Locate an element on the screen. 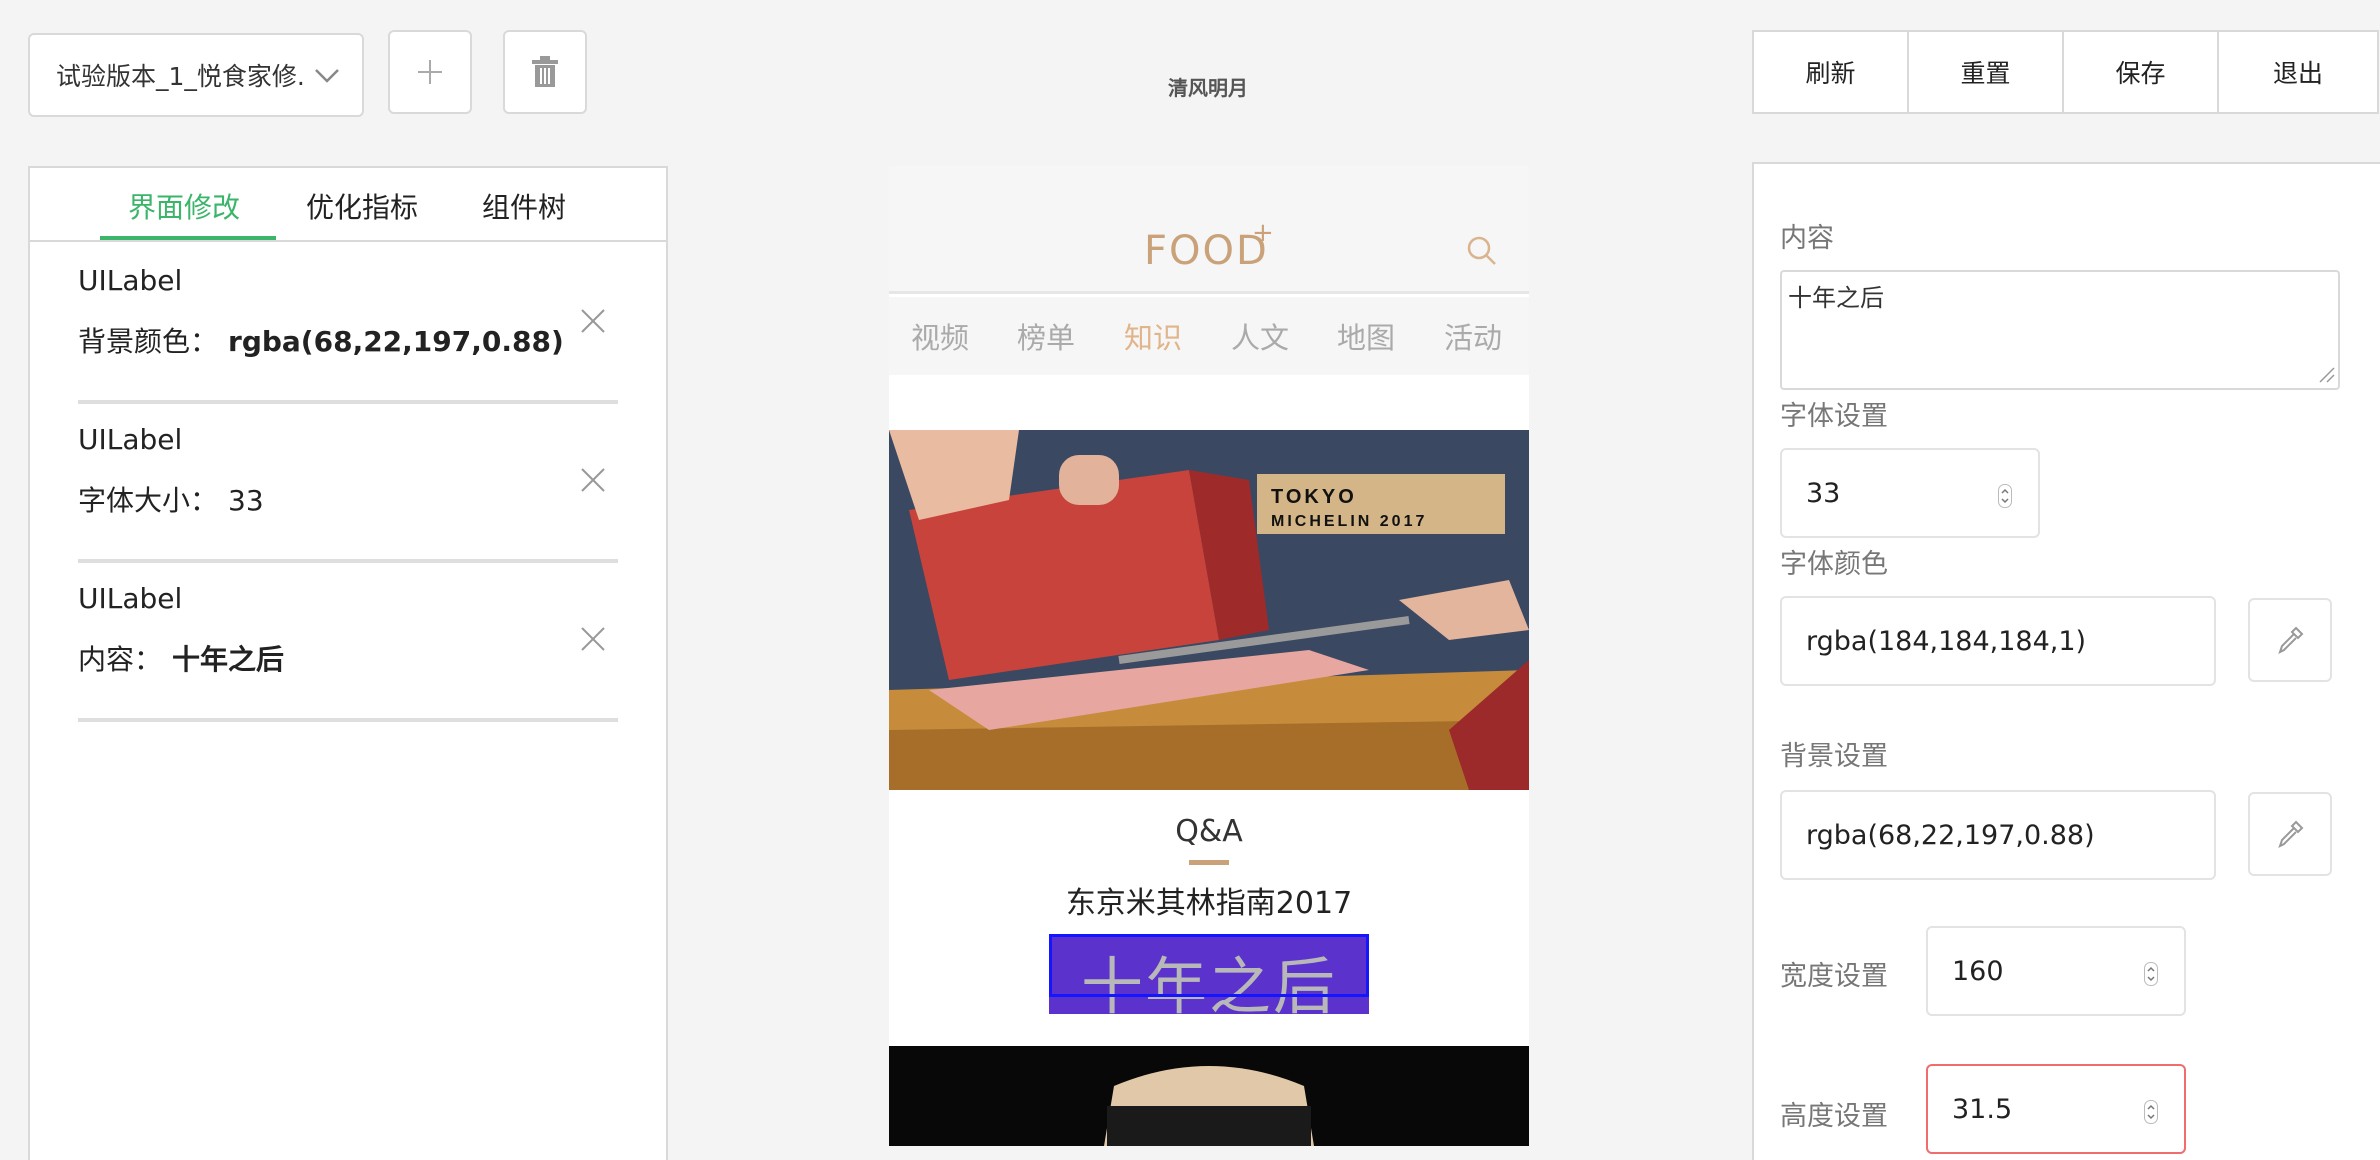 This screenshot has width=2380, height=1160. modification-item: UILabel 背景颜色： rgba(68,22,197,0.88) is located at coordinates (348, 324).